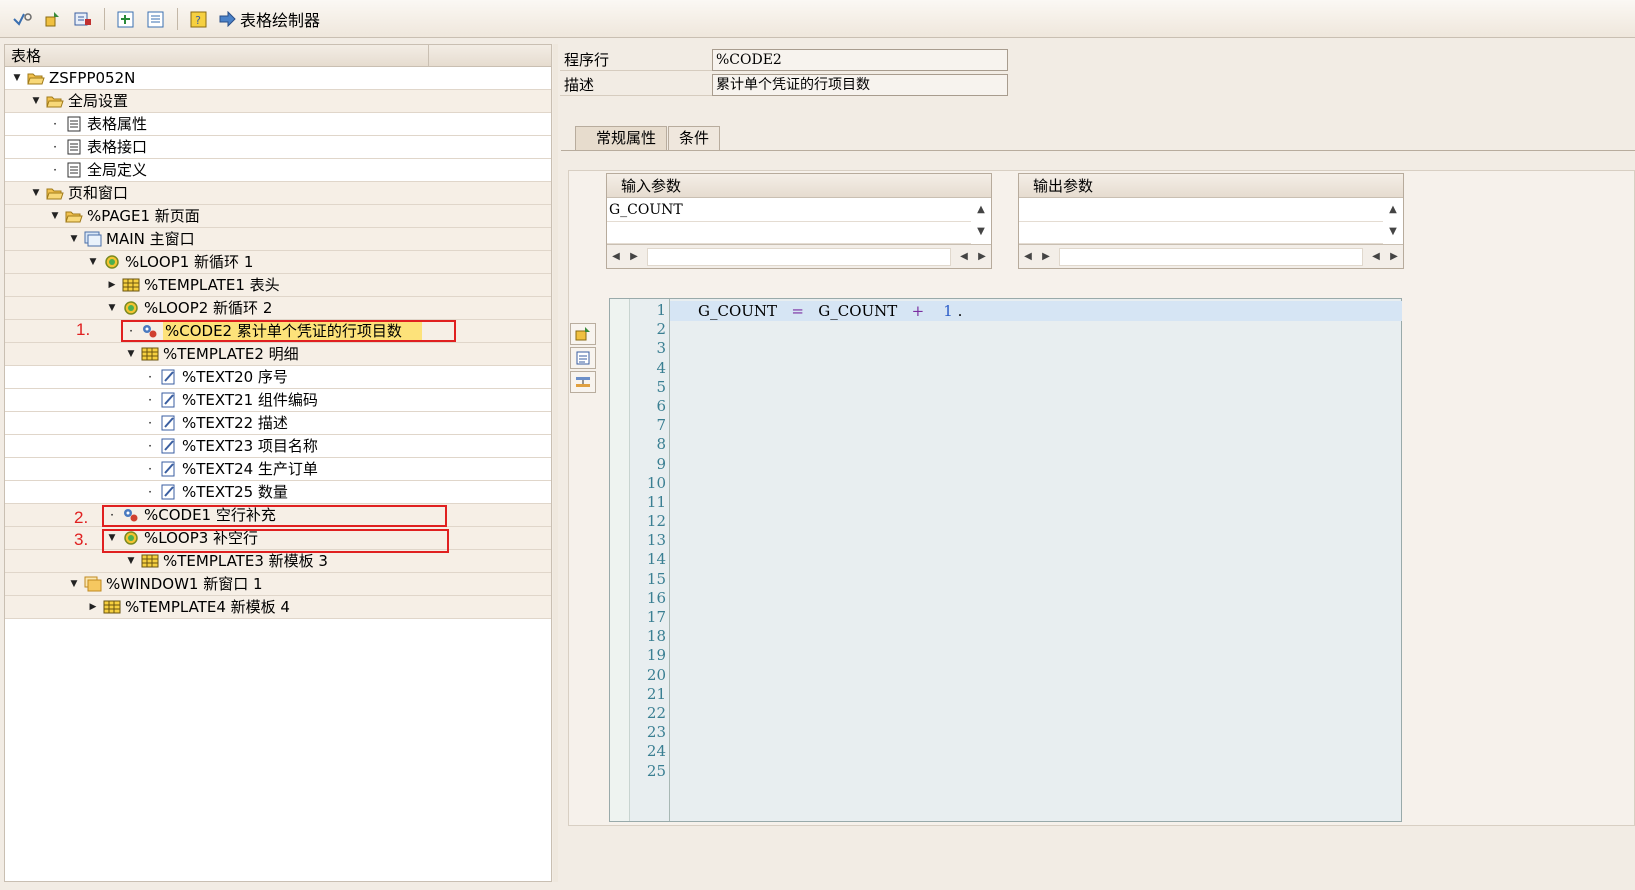  What do you see at coordinates (278, 216) in the screenshot?
I see `tree-node: ▼ %PAGE1 新页面` at bounding box center [278, 216].